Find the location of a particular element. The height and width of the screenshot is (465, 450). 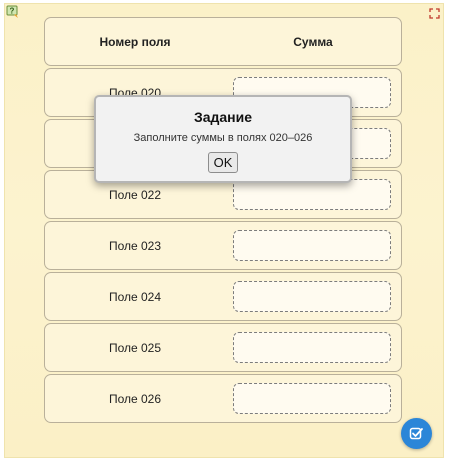

table-row: Поле 025 is located at coordinates (223, 347).